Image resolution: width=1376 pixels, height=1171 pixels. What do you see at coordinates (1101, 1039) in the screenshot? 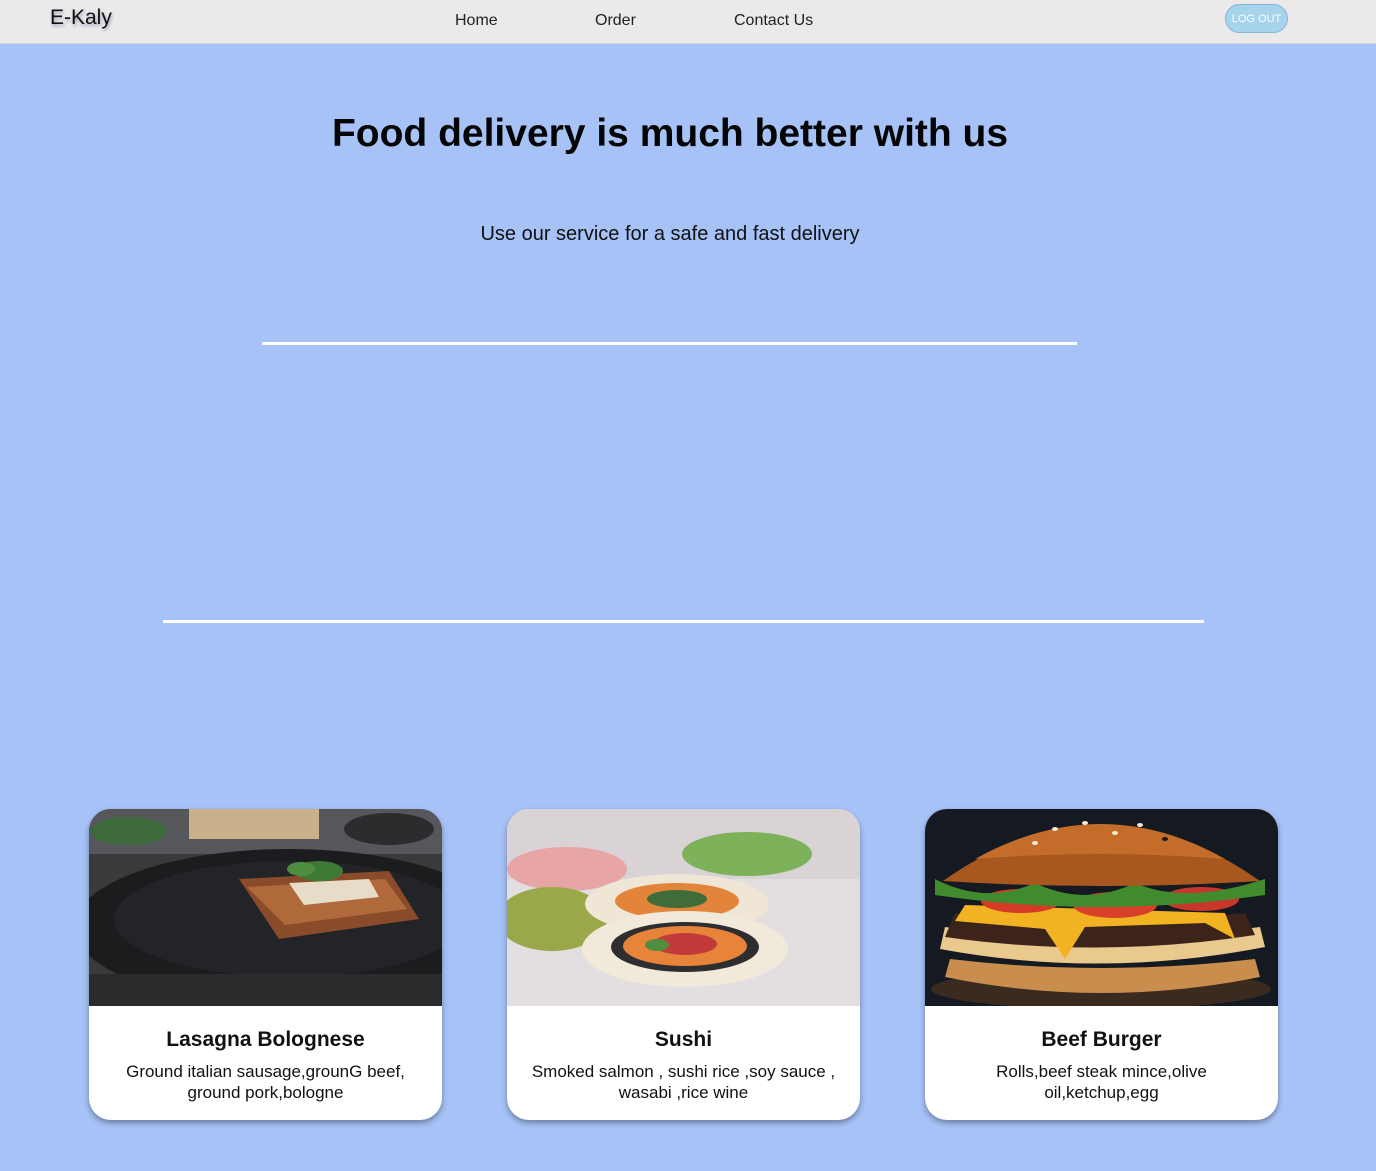
I see `card-title: Beef Burger` at bounding box center [1101, 1039].